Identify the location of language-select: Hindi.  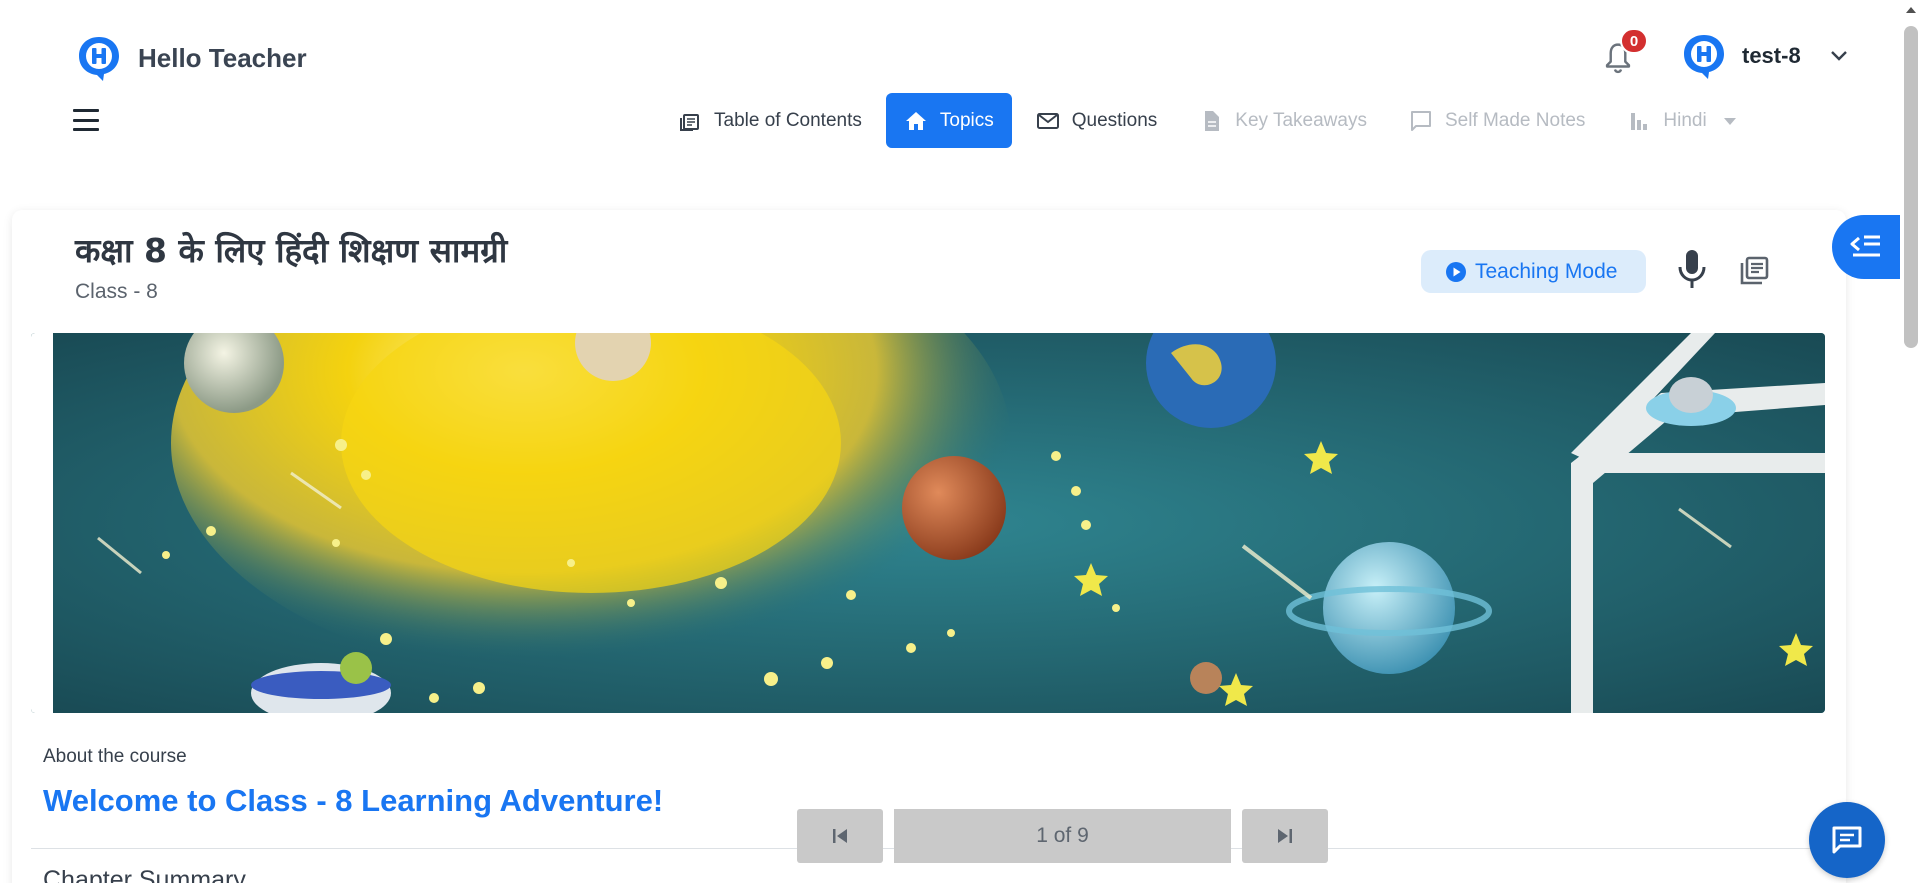
(1687, 120).